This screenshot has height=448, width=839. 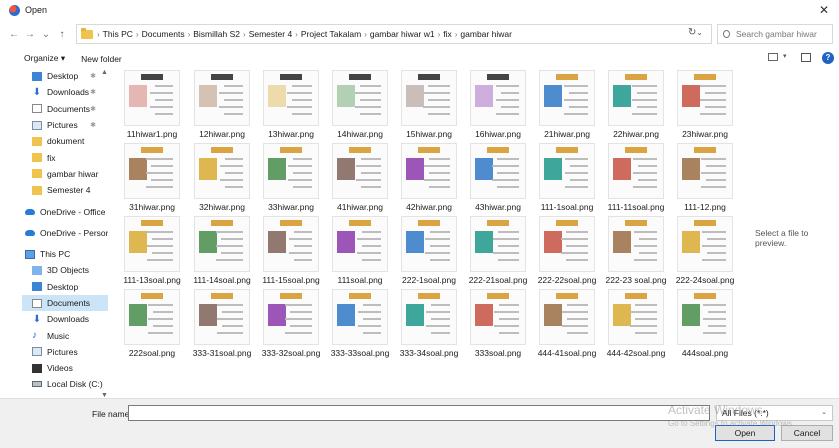 What do you see at coordinates (636, 252) in the screenshot?
I see `file-item: 222-23 soal.png` at bounding box center [636, 252].